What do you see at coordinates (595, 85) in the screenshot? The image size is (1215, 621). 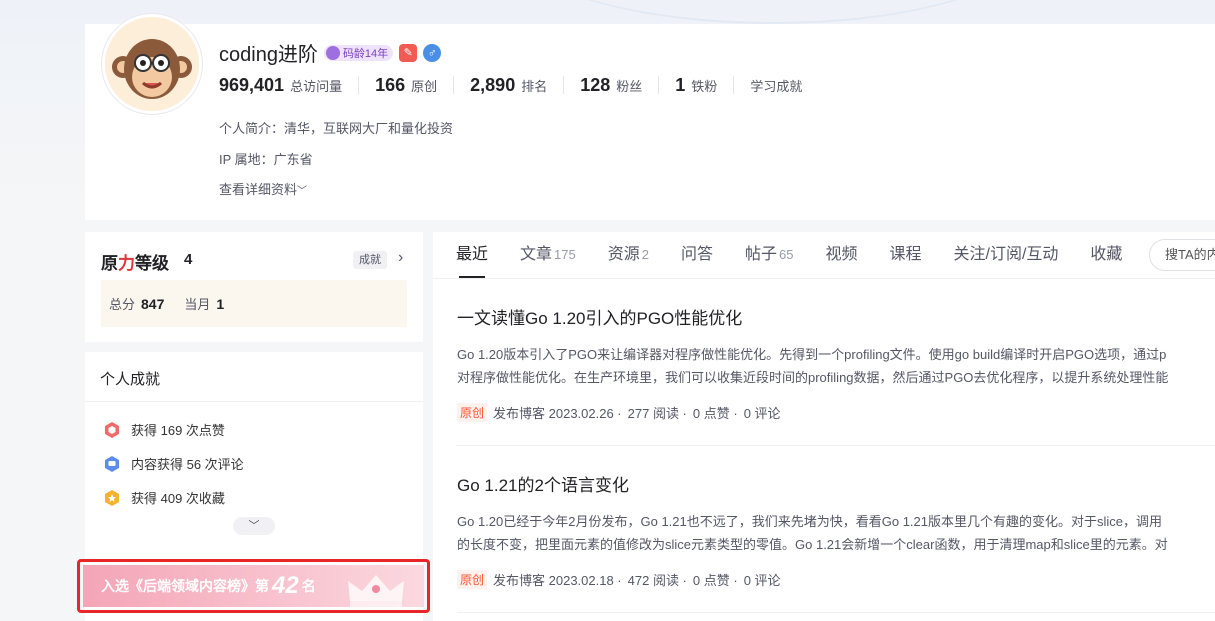 I see `stat-fans-value: 128` at bounding box center [595, 85].